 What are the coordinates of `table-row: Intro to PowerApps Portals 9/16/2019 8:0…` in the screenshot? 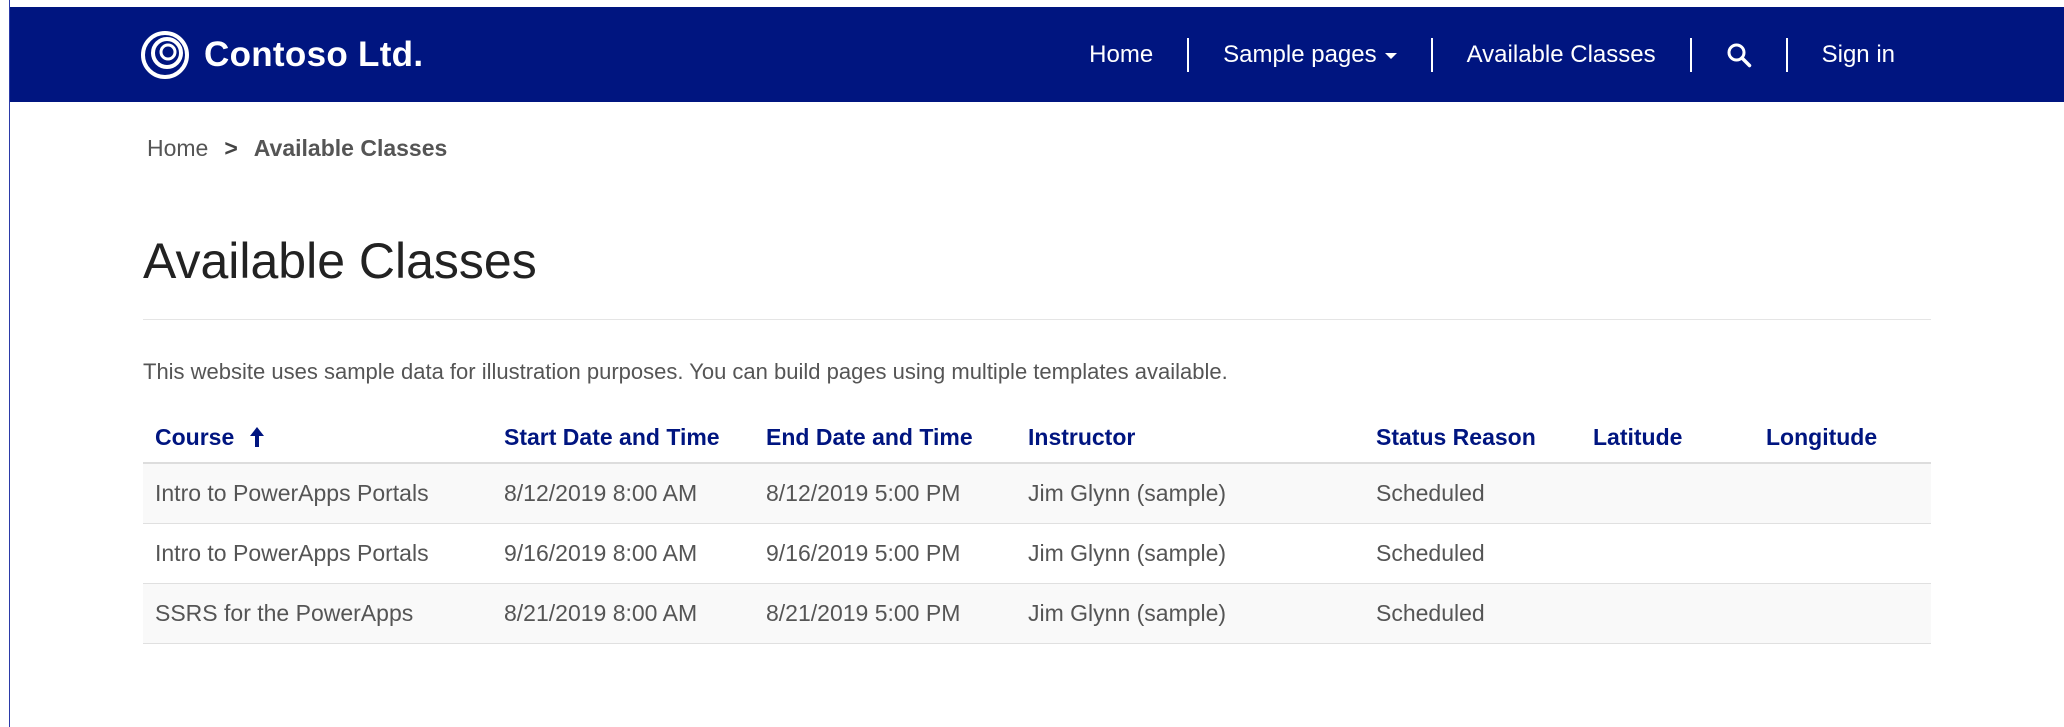 It's located at (1037, 553).